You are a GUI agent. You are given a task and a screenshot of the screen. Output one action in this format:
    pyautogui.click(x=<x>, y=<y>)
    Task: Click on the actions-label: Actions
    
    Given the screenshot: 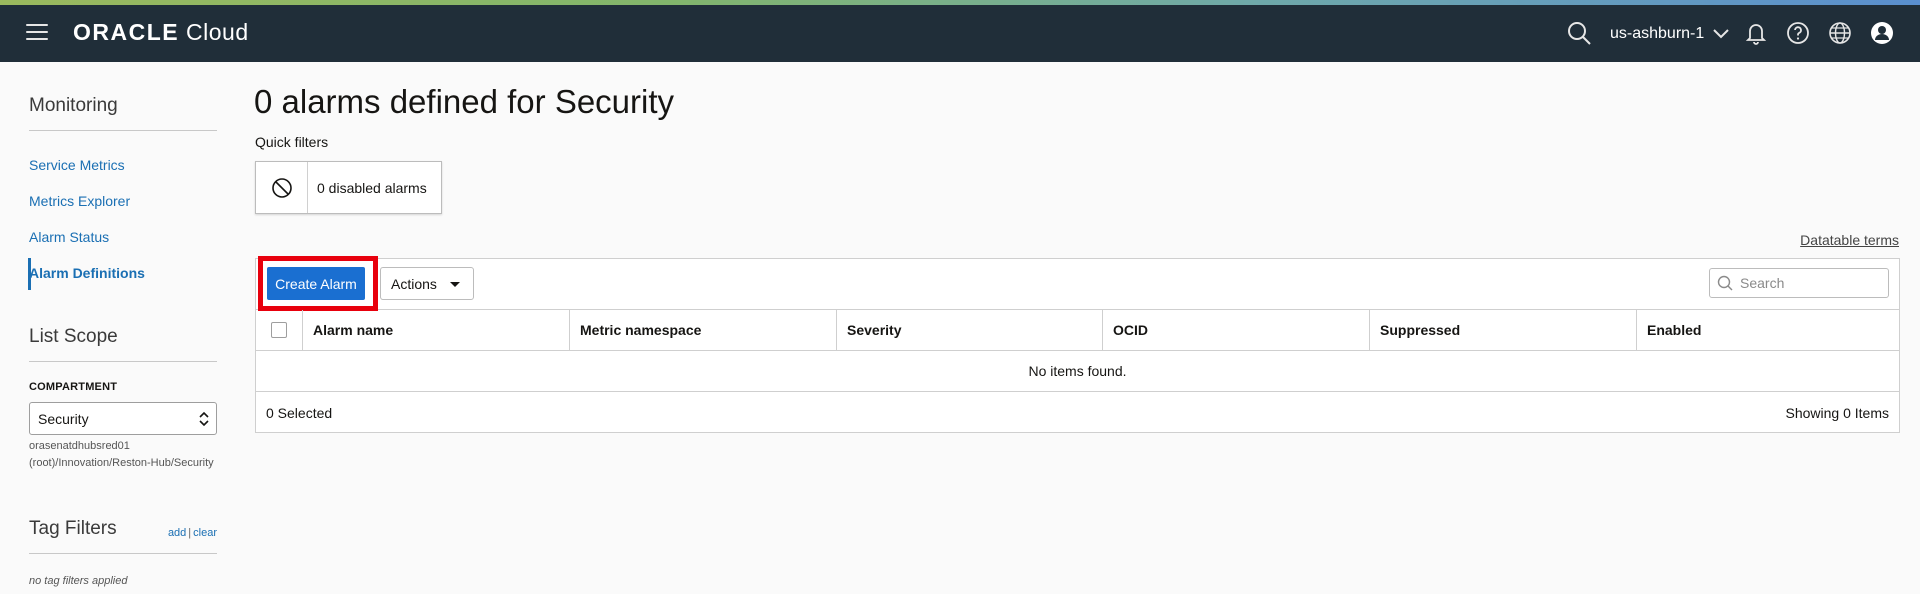 What is the action you would take?
    pyautogui.click(x=414, y=283)
    